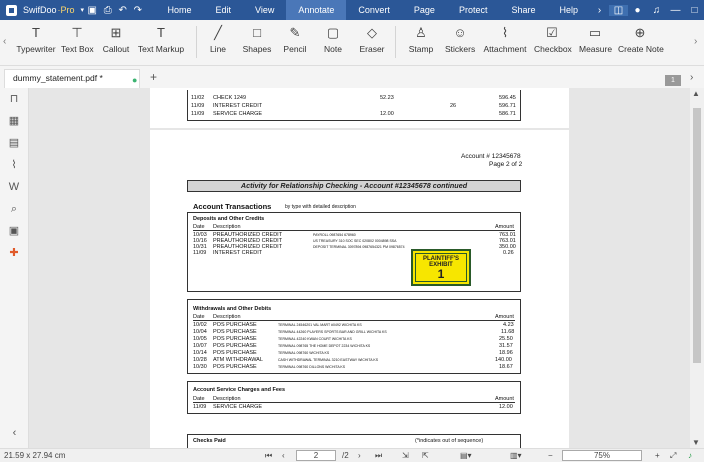 The image size is (704, 462). I want to click on measure-tool: ▭ Measure, so click(595, 39).